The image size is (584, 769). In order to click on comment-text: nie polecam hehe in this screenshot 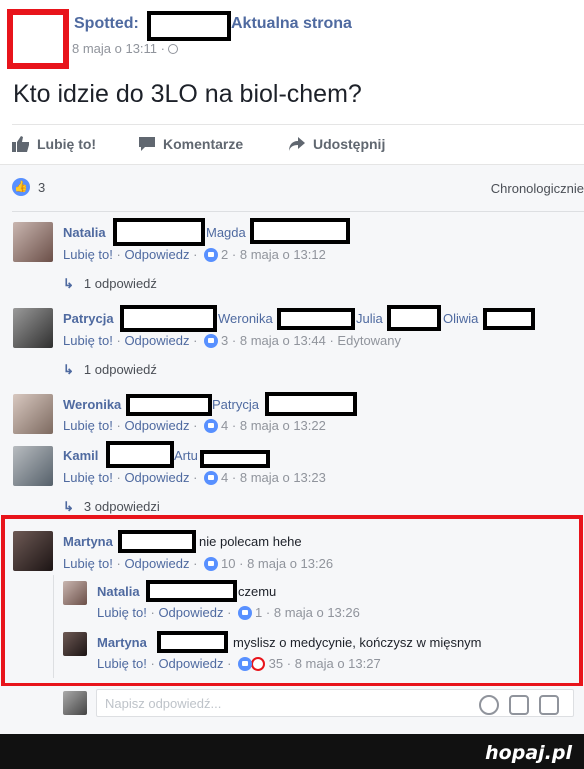, I will do `click(250, 541)`.